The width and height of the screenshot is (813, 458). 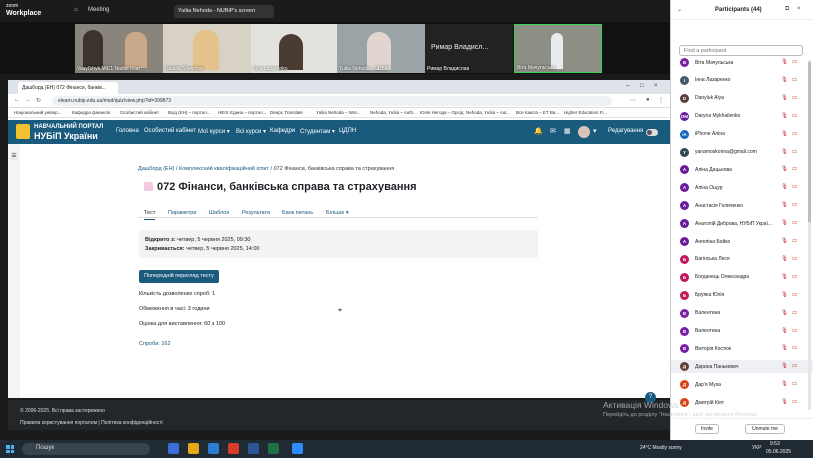 I want to click on minimize-icon: –, so click(x=627, y=86).